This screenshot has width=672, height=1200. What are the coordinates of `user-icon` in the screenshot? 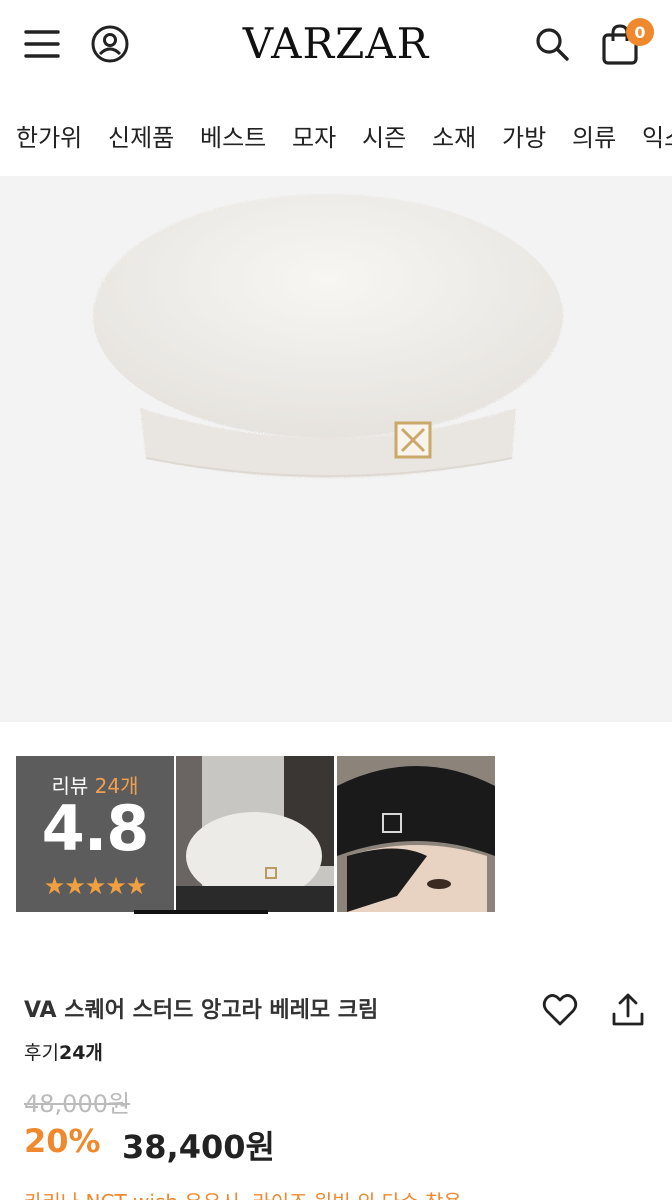 It's located at (110, 44).